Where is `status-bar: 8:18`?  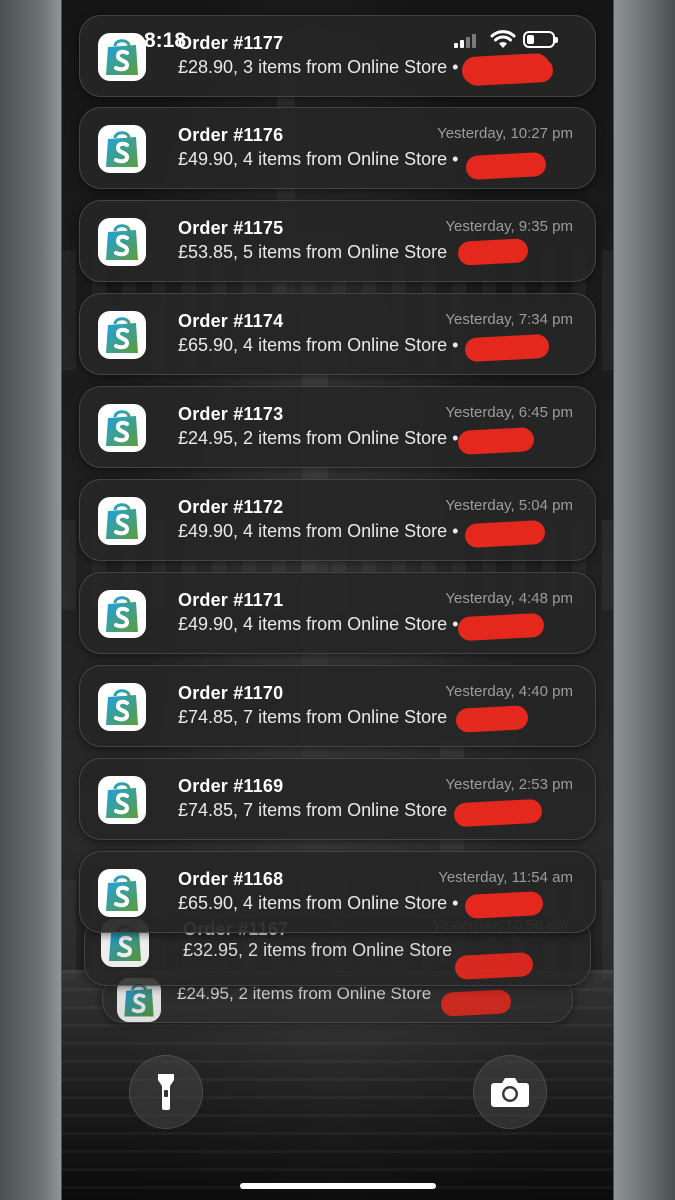 status-bar: 8:18 is located at coordinates (337, 43).